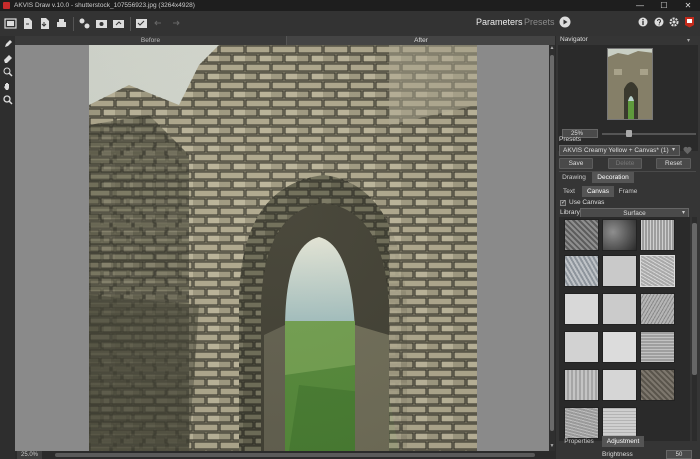 Image resolution: width=700 pixels, height=459 pixels. What do you see at coordinates (7, 57) in the screenshot?
I see `eraser-tool-icon` at bounding box center [7, 57].